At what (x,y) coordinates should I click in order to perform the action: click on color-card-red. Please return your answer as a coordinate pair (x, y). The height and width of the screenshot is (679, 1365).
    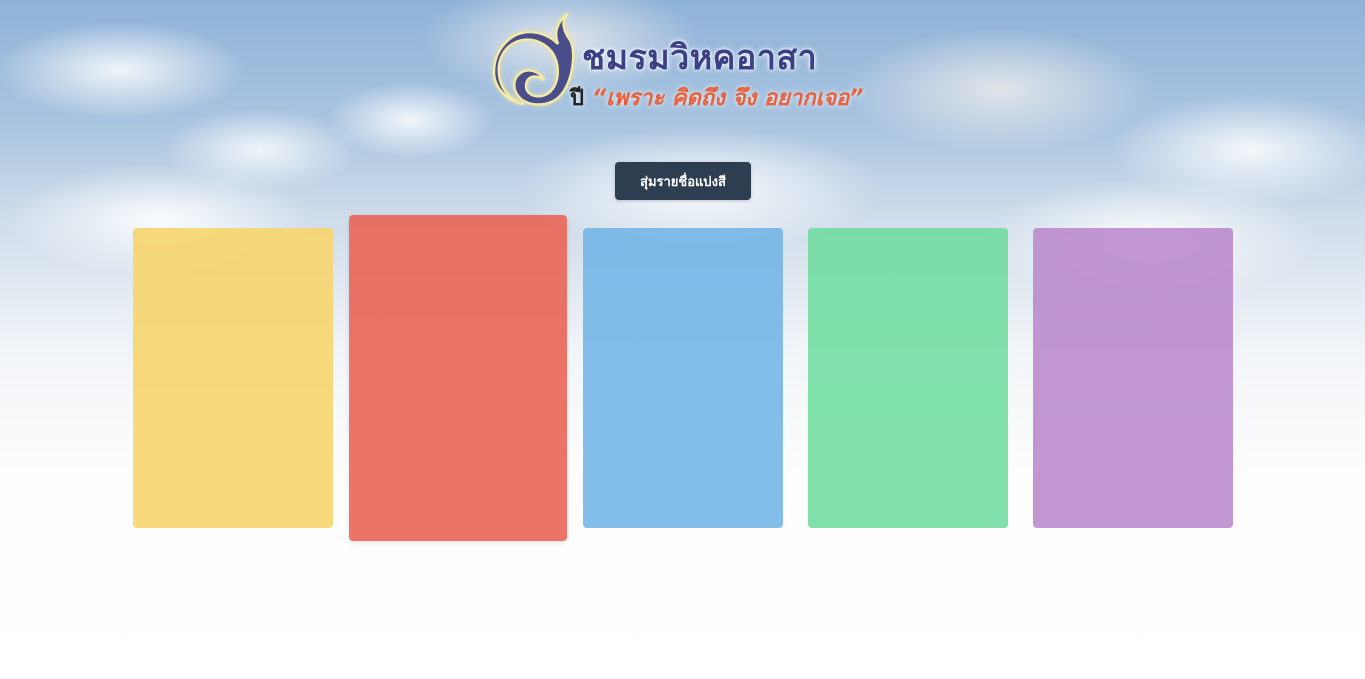
    Looking at the image, I should click on (458, 378).